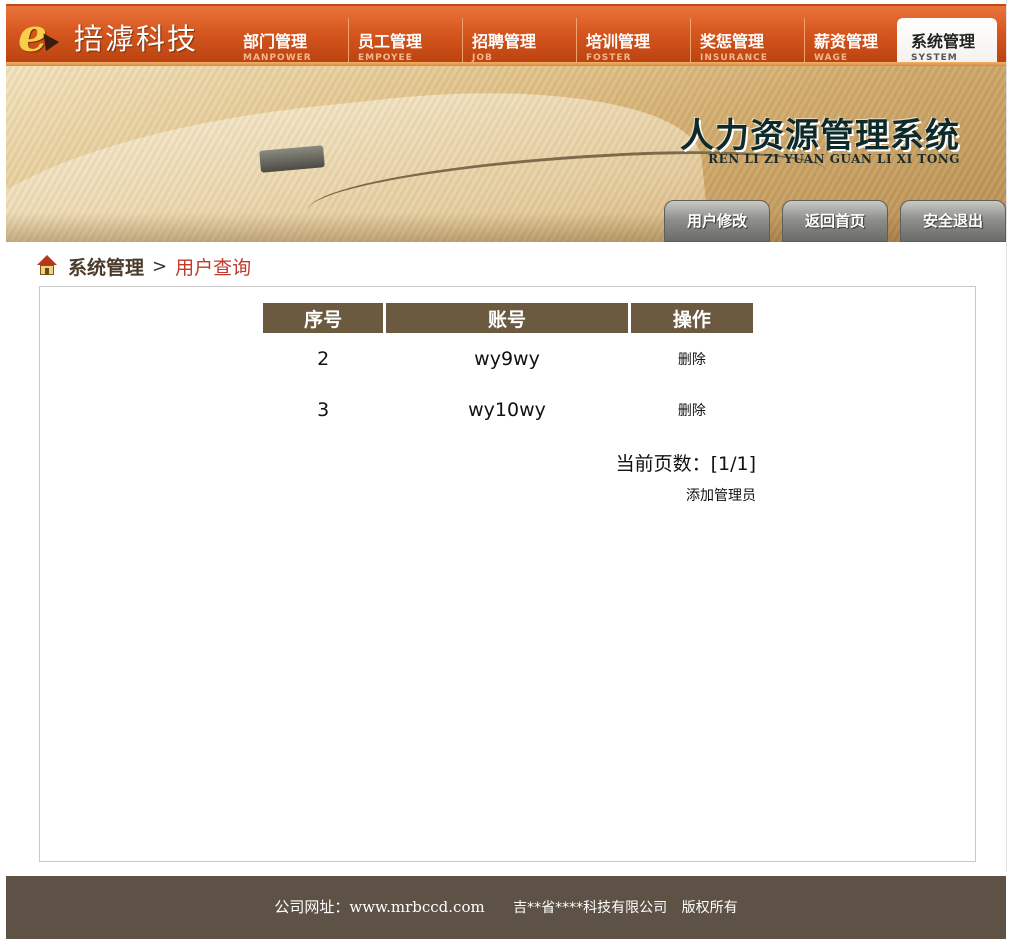 The image size is (1012, 939). I want to click on footer-url: 公司网址：www.mrbccd.com, so click(379, 907).